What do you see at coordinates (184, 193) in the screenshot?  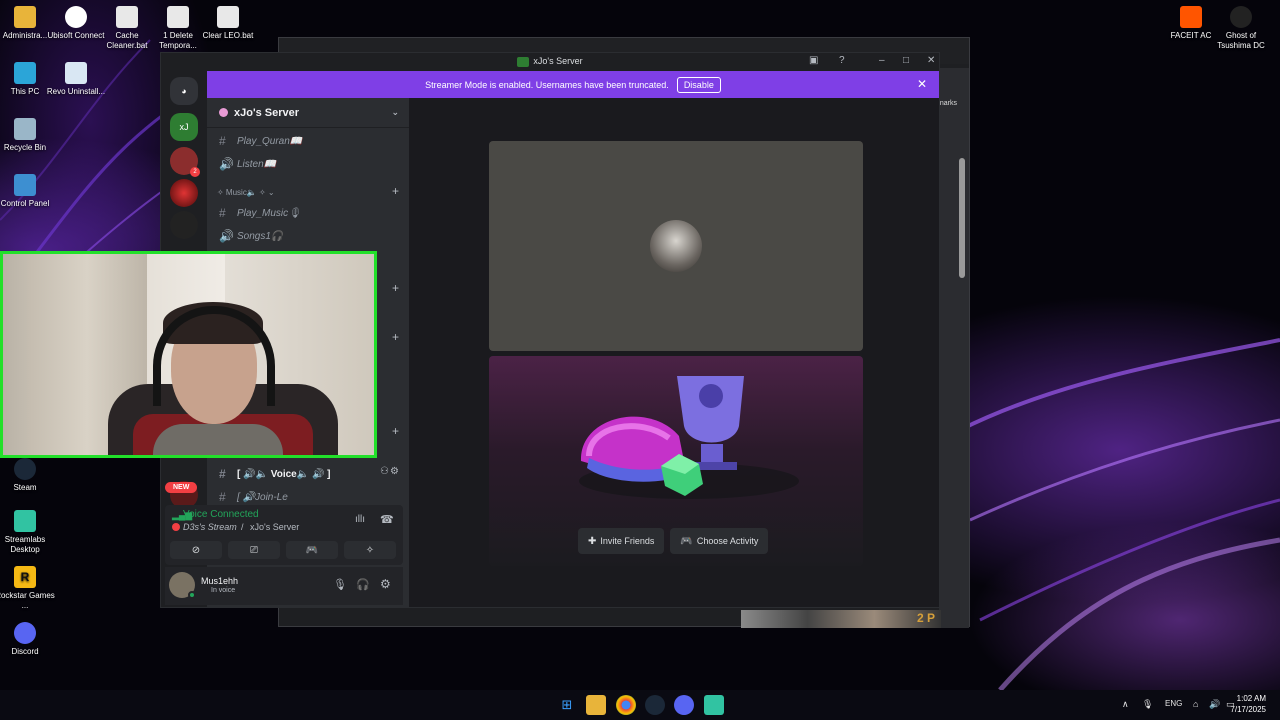 I see `server-orb` at bounding box center [184, 193].